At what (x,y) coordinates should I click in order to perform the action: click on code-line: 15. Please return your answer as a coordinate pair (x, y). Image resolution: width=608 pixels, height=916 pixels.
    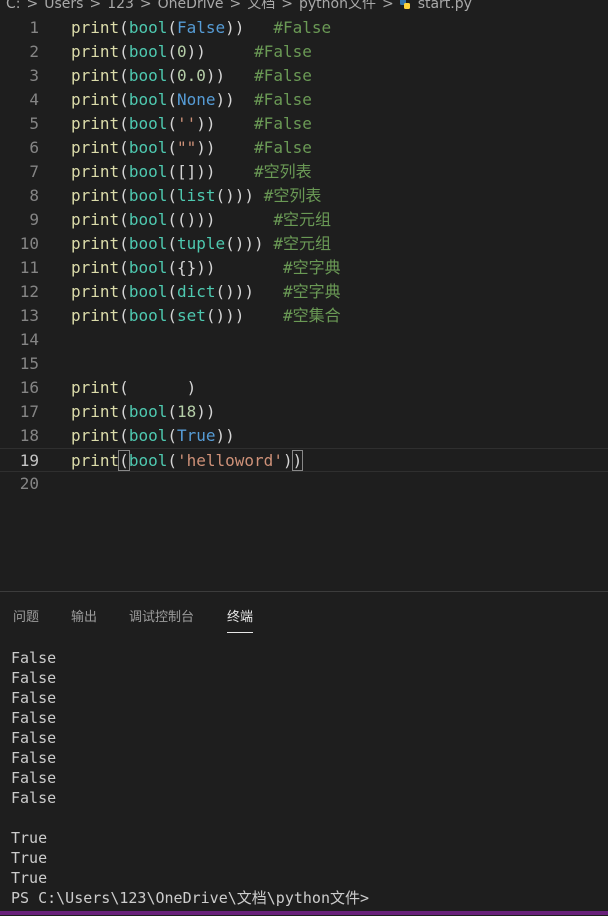
    Looking at the image, I should click on (304, 364).